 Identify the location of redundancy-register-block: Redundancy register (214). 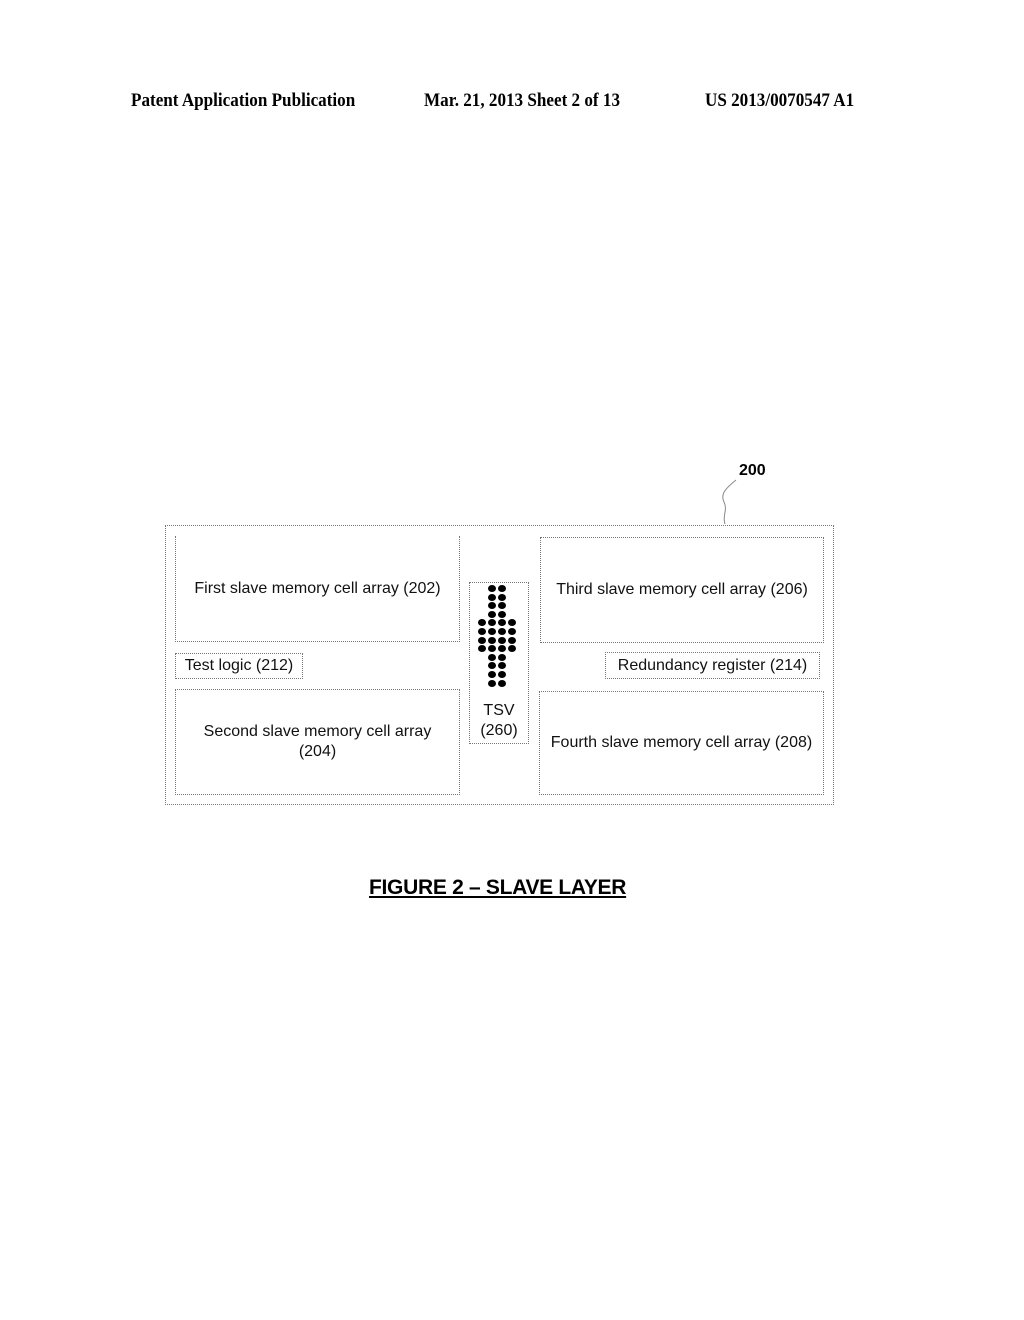
(712, 665).